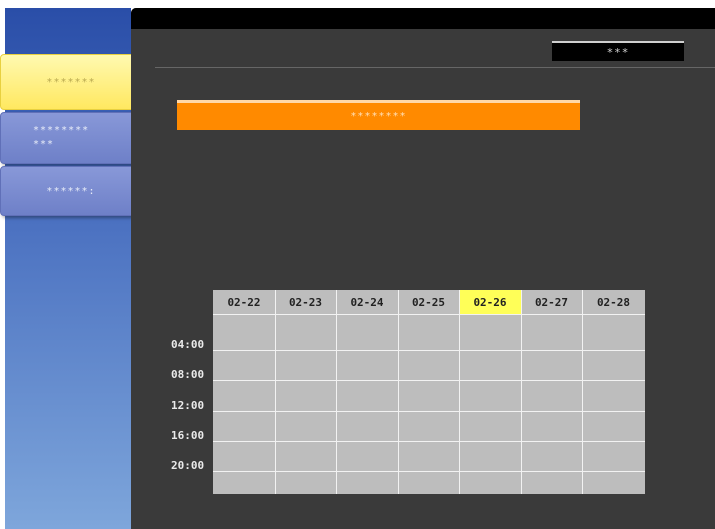 Image resolution: width=715 pixels, height=529 pixels. I want to click on sidebar-item-1: *******, so click(71, 82).